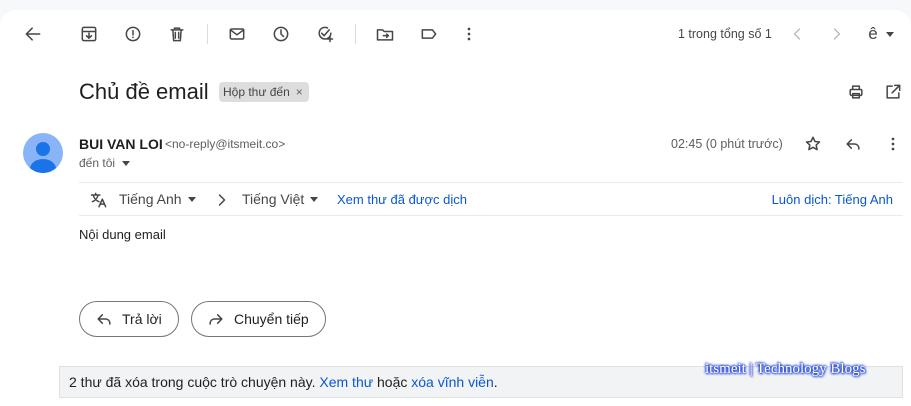  Describe the element at coordinates (256, 92) in the screenshot. I see `label-name: Hộp thư đến` at that location.